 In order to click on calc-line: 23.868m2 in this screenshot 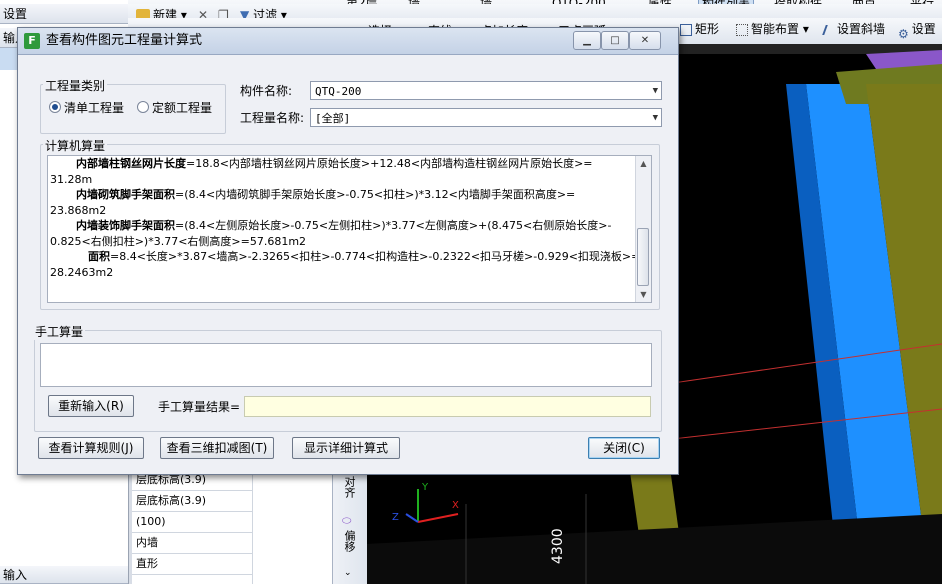, I will do `click(343, 211)`.